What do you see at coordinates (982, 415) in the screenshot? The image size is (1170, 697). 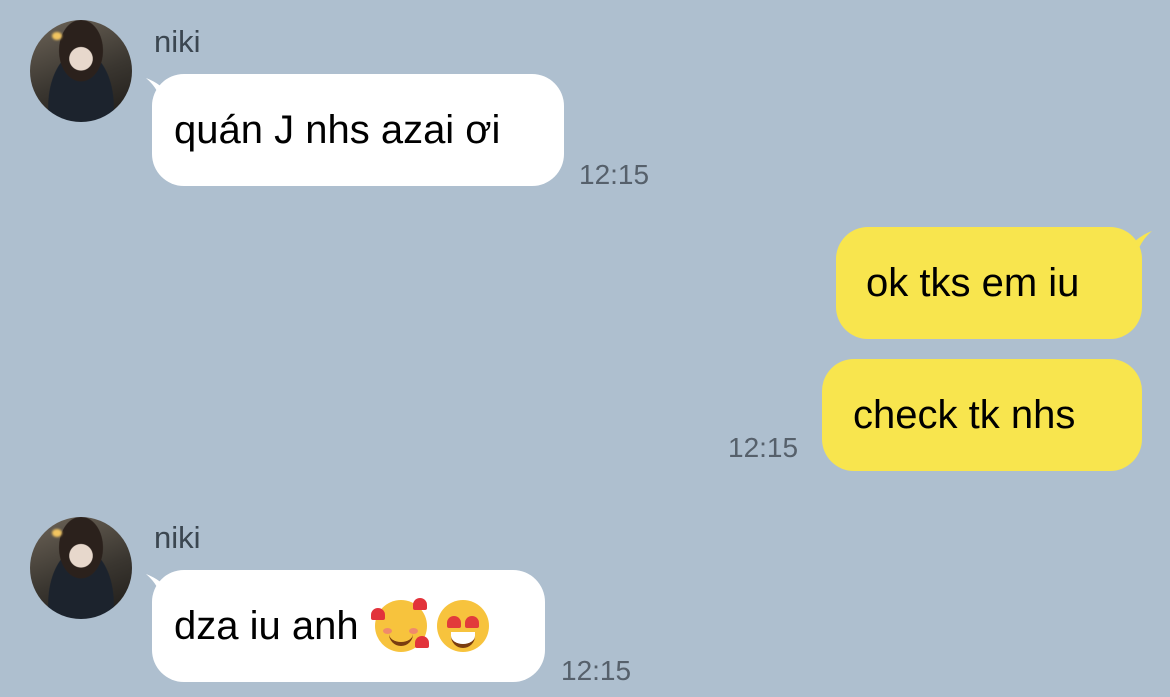 I see `message-bubble: check tk nhs` at bounding box center [982, 415].